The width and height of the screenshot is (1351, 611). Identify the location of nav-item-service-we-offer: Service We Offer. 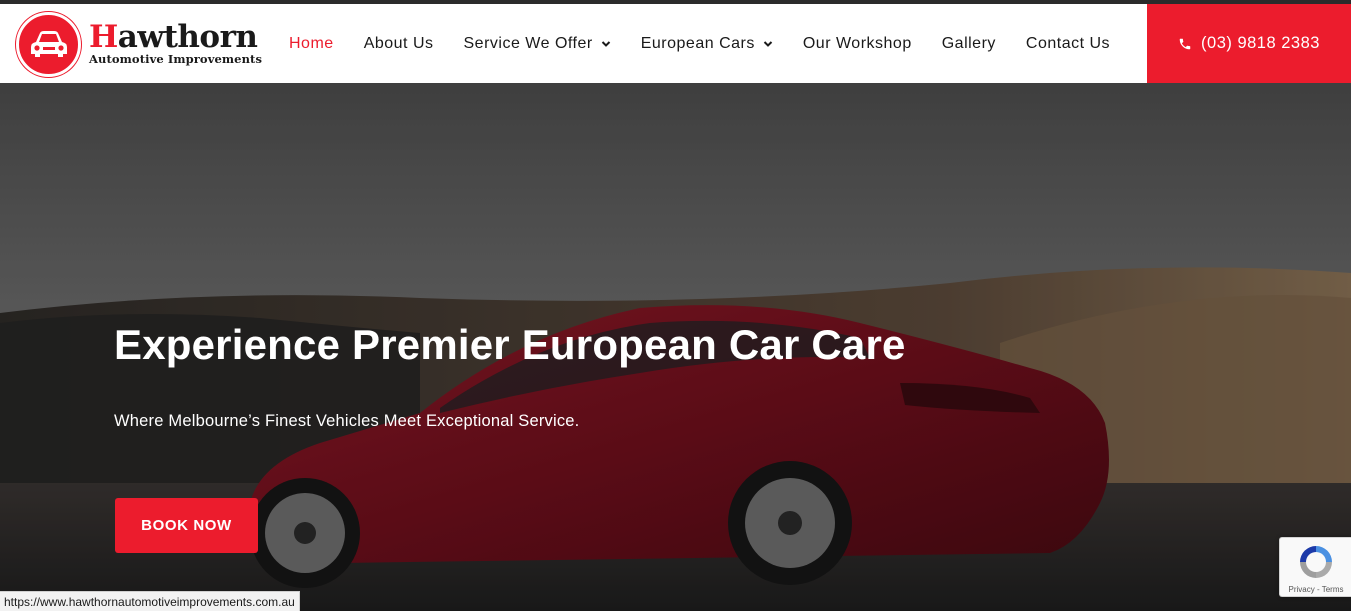
(537, 44).